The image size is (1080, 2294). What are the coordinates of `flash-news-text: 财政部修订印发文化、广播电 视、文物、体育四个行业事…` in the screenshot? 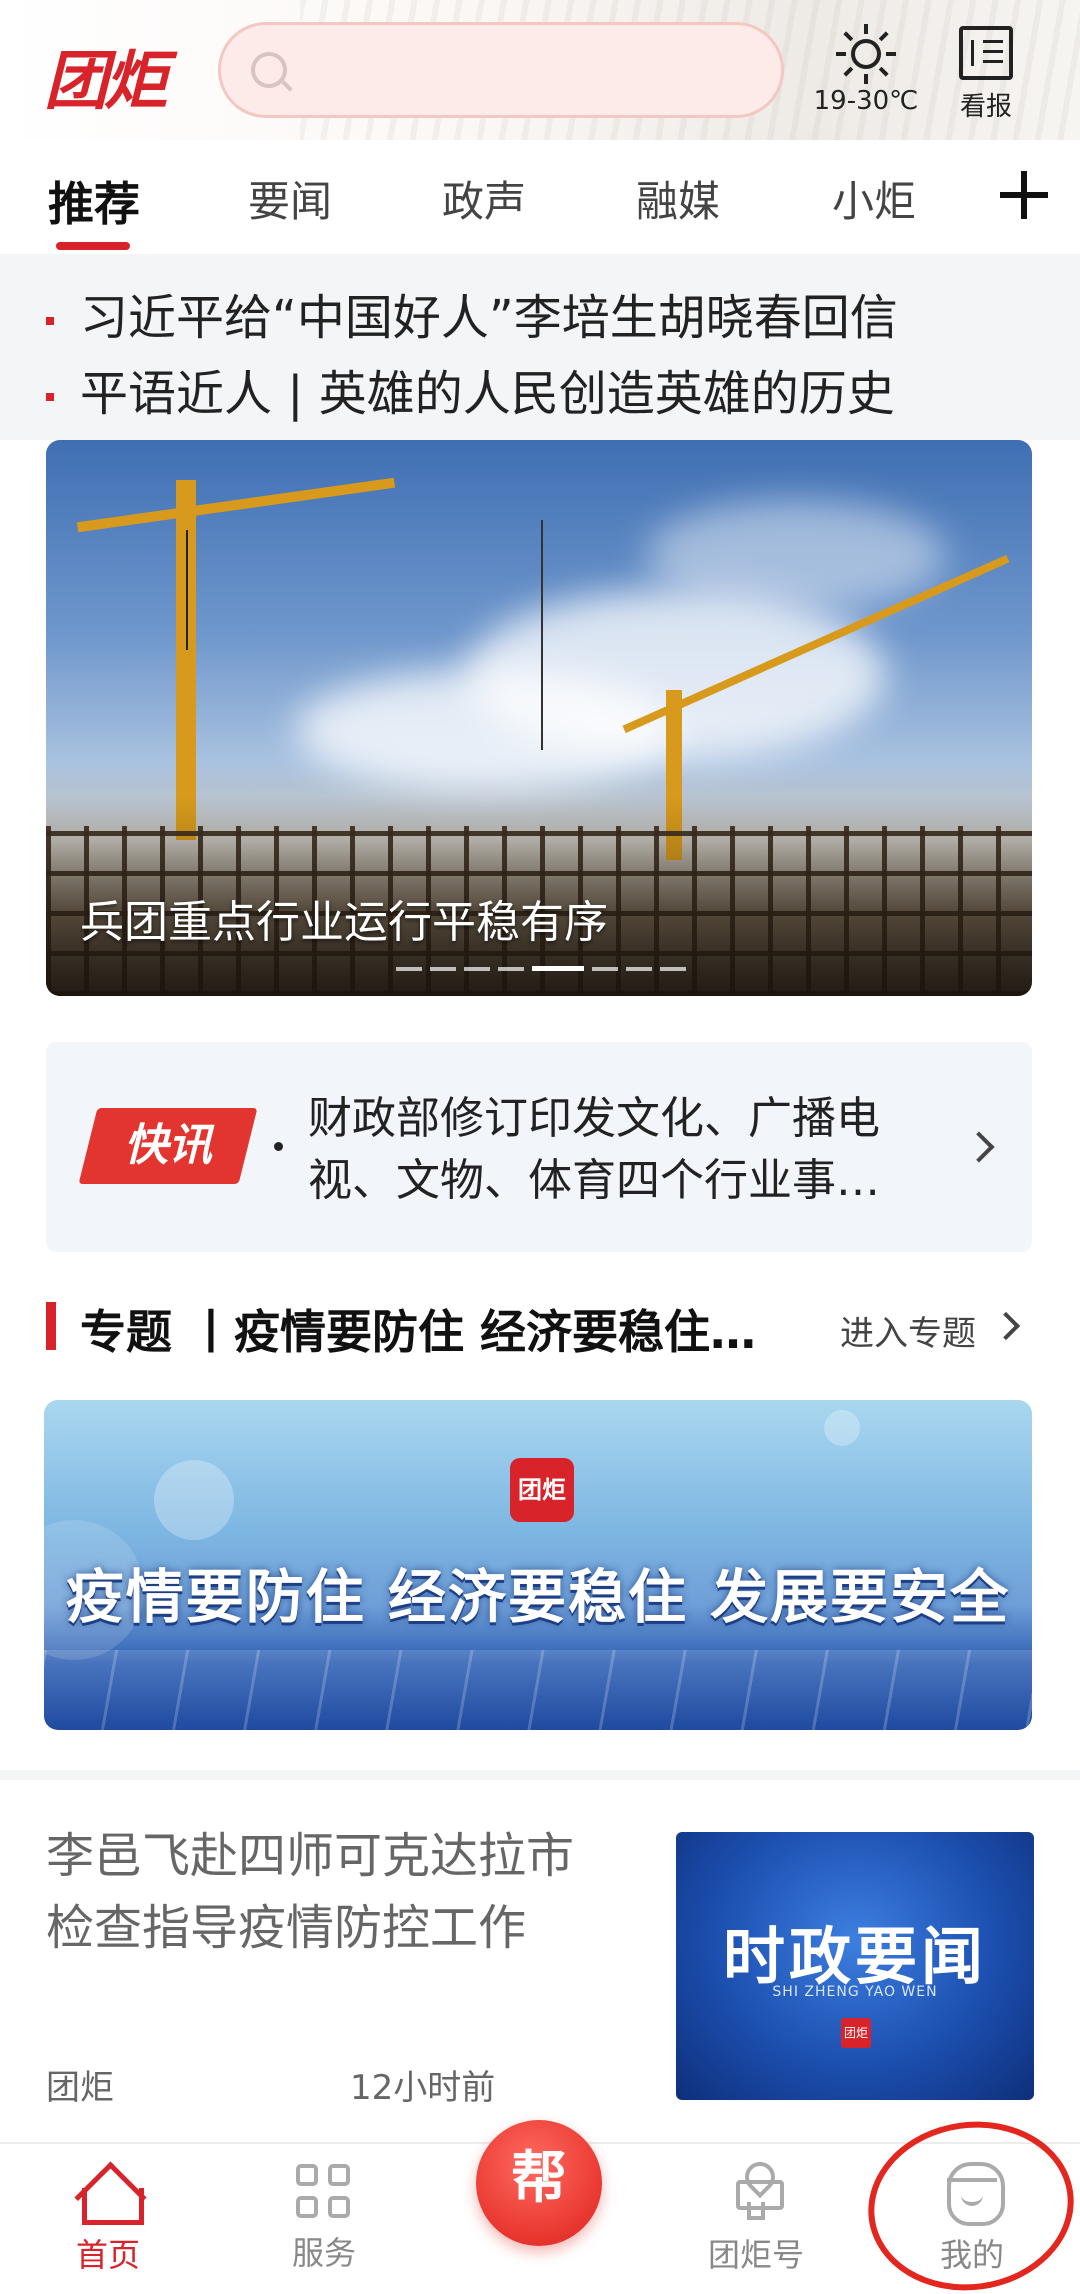 It's located at (594, 1149).